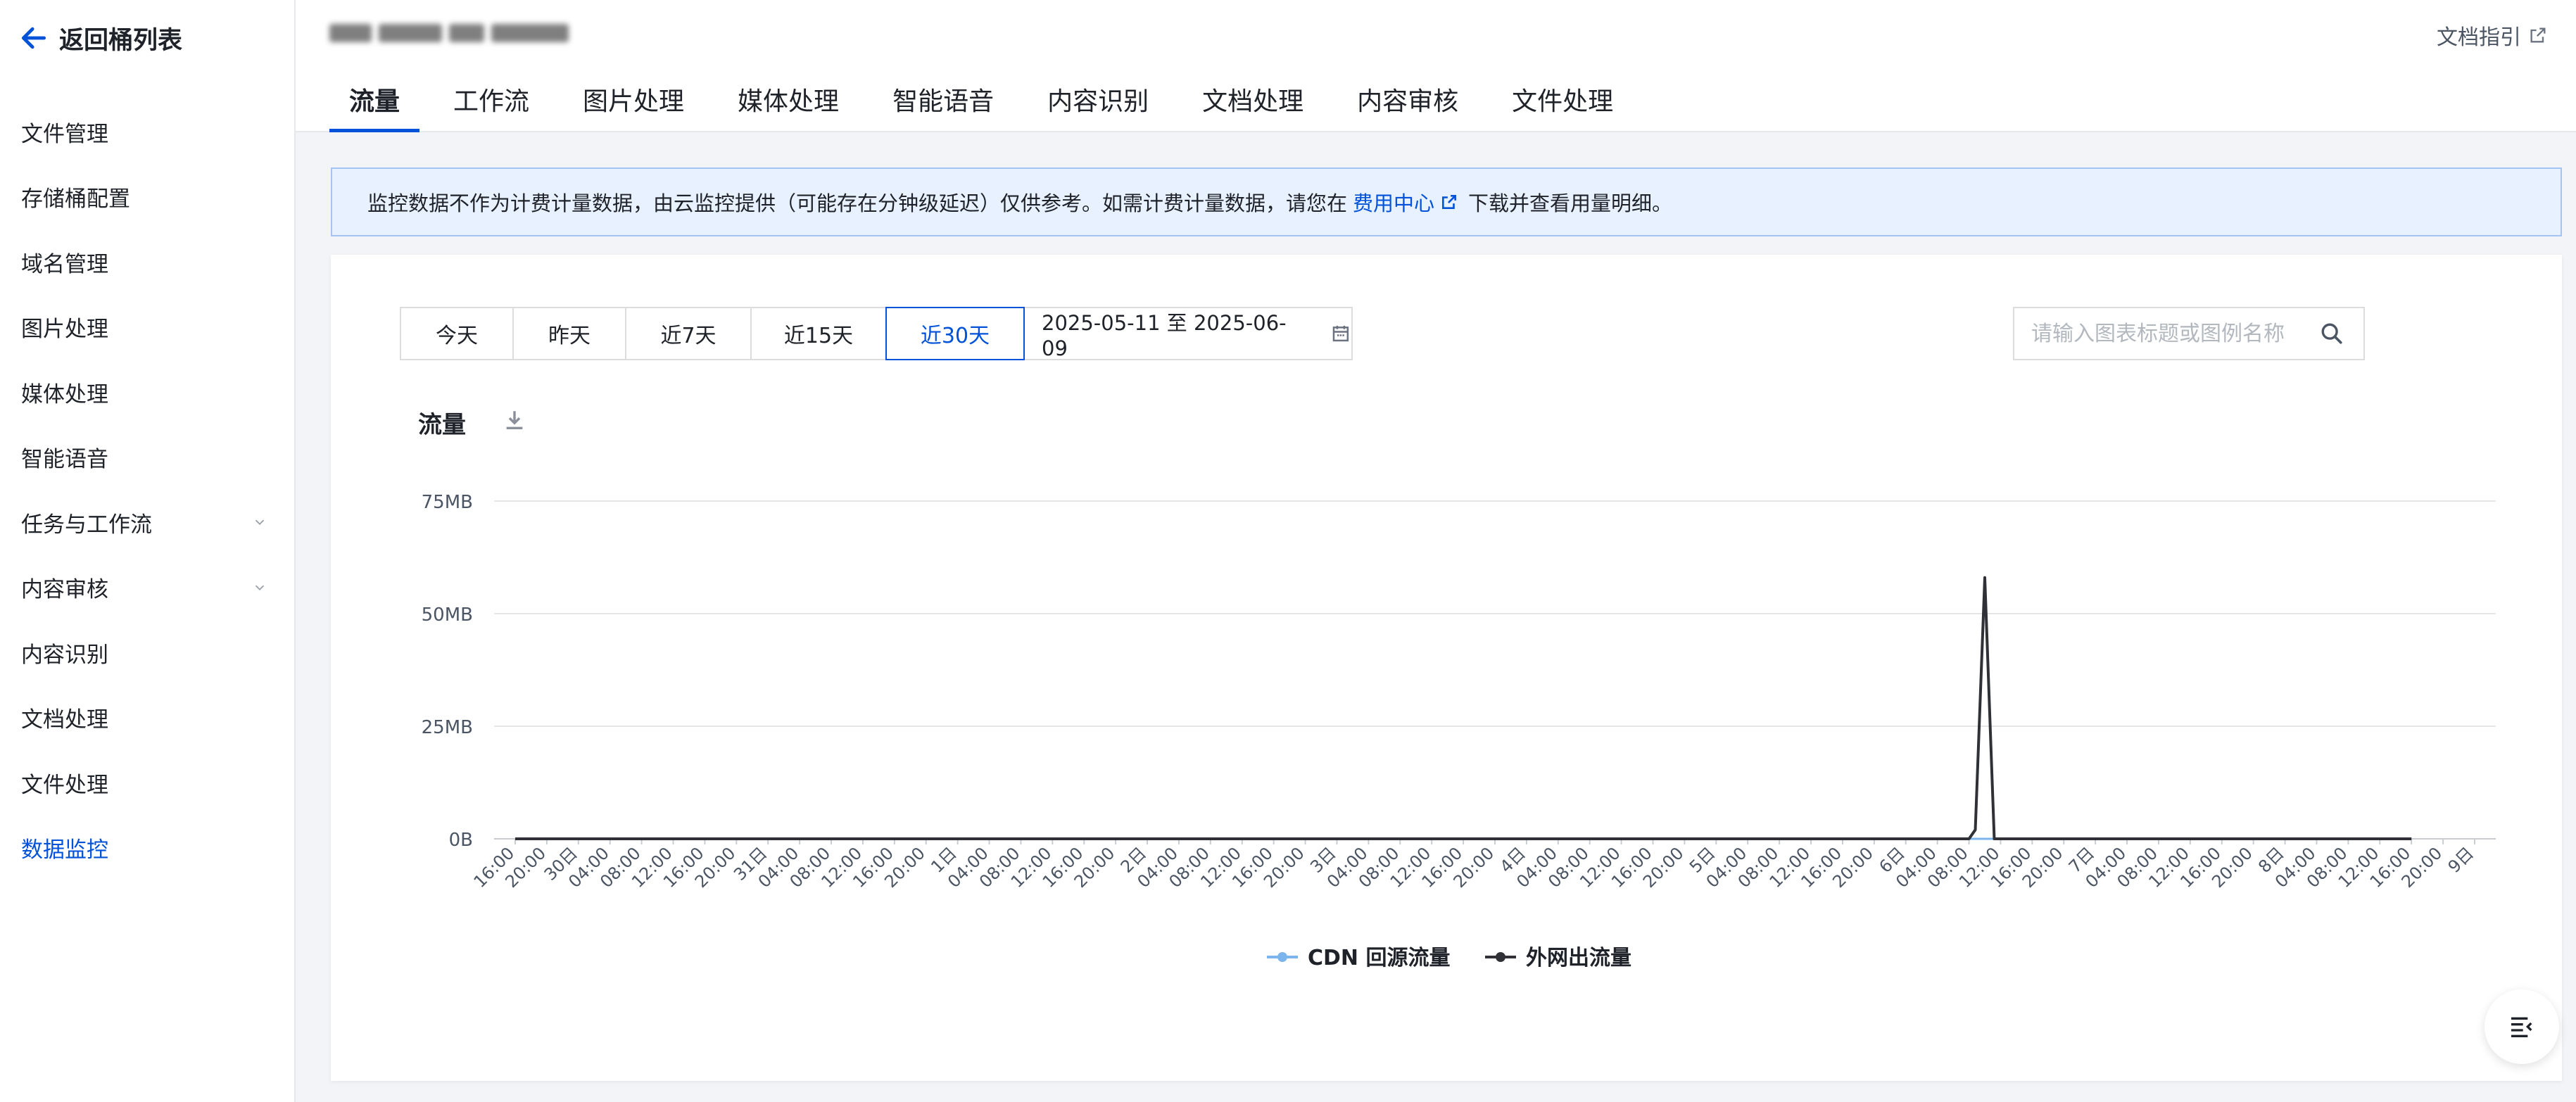  What do you see at coordinates (64, 785) in the screenshot?
I see `sidebar-item-label: 文件处理` at bounding box center [64, 785].